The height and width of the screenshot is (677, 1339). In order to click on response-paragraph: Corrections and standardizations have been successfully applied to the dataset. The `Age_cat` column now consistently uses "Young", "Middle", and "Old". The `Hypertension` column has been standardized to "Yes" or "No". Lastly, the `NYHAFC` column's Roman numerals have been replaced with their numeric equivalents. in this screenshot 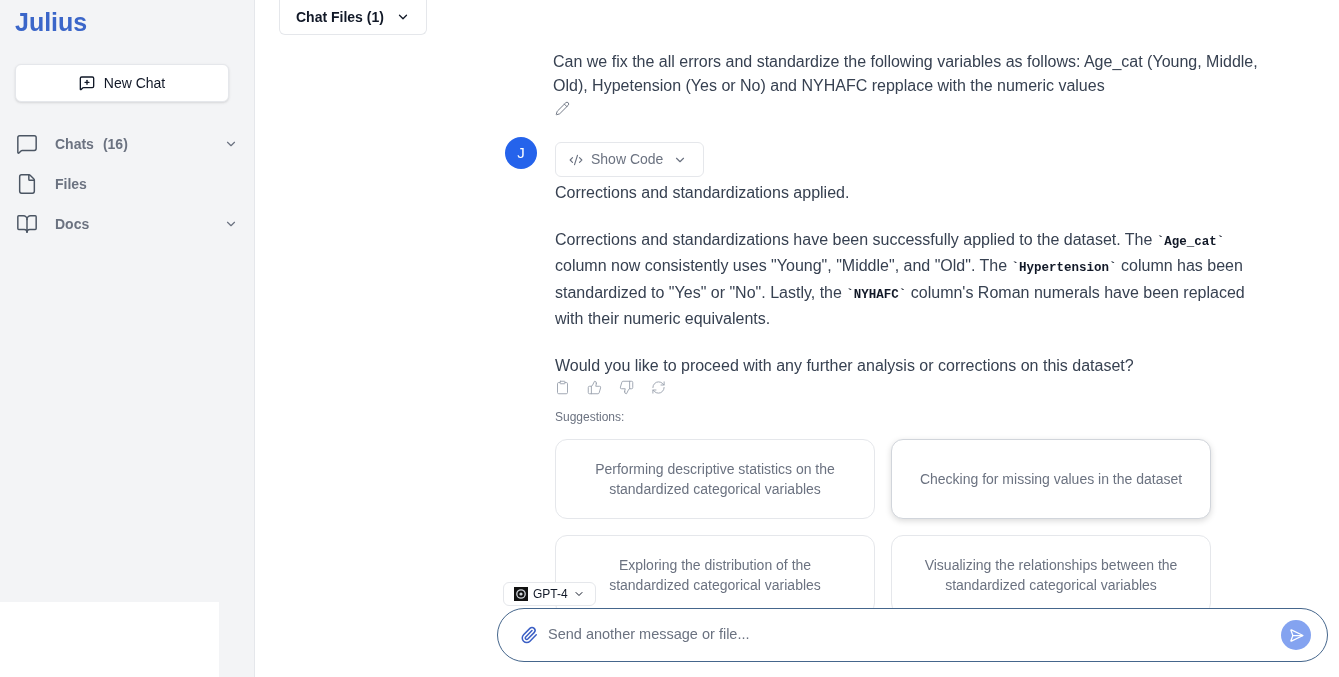, I will do `click(900, 279)`.